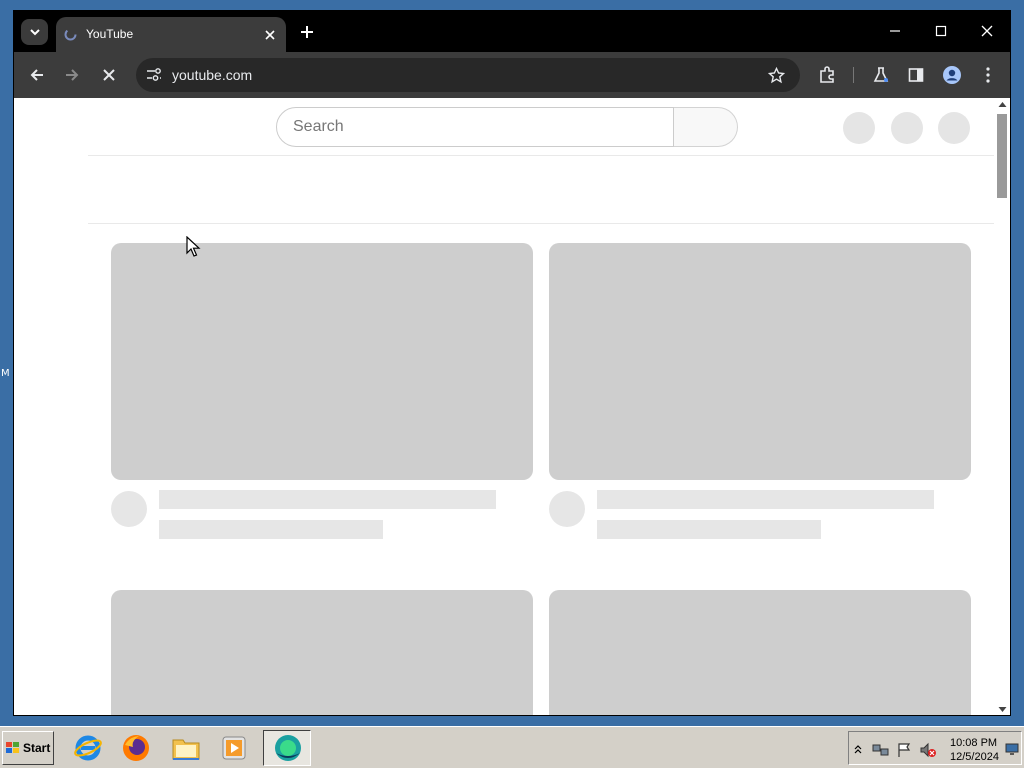  I want to click on media-player-button, so click(234, 748).